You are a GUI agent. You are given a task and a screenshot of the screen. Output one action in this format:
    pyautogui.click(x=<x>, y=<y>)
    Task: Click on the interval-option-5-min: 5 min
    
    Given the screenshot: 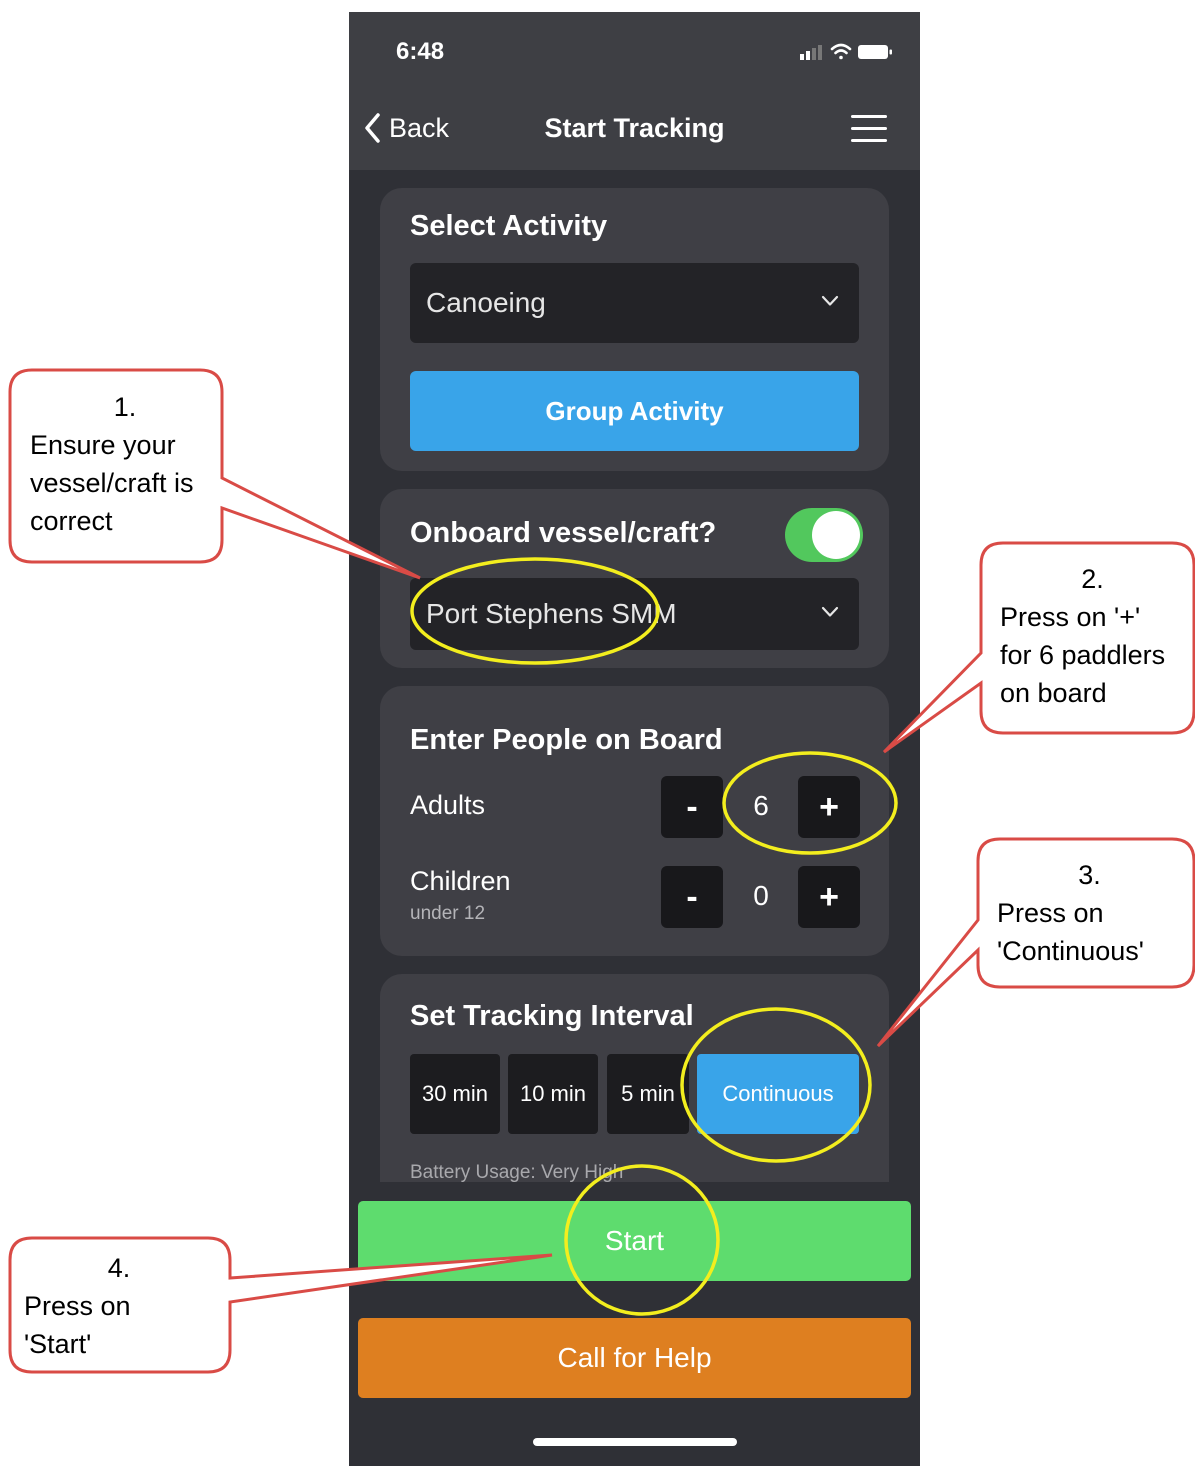 What is the action you would take?
    pyautogui.click(x=648, y=1094)
    